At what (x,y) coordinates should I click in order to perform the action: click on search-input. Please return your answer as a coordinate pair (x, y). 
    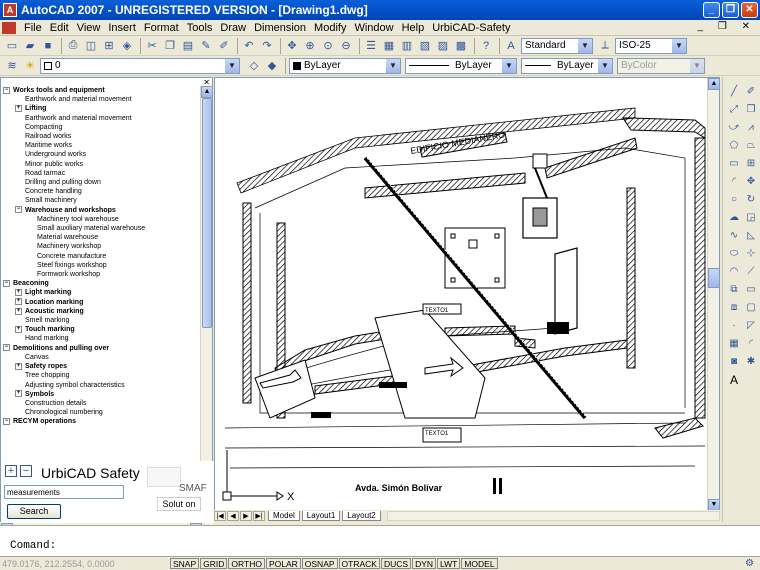
    Looking at the image, I should click on (64, 492).